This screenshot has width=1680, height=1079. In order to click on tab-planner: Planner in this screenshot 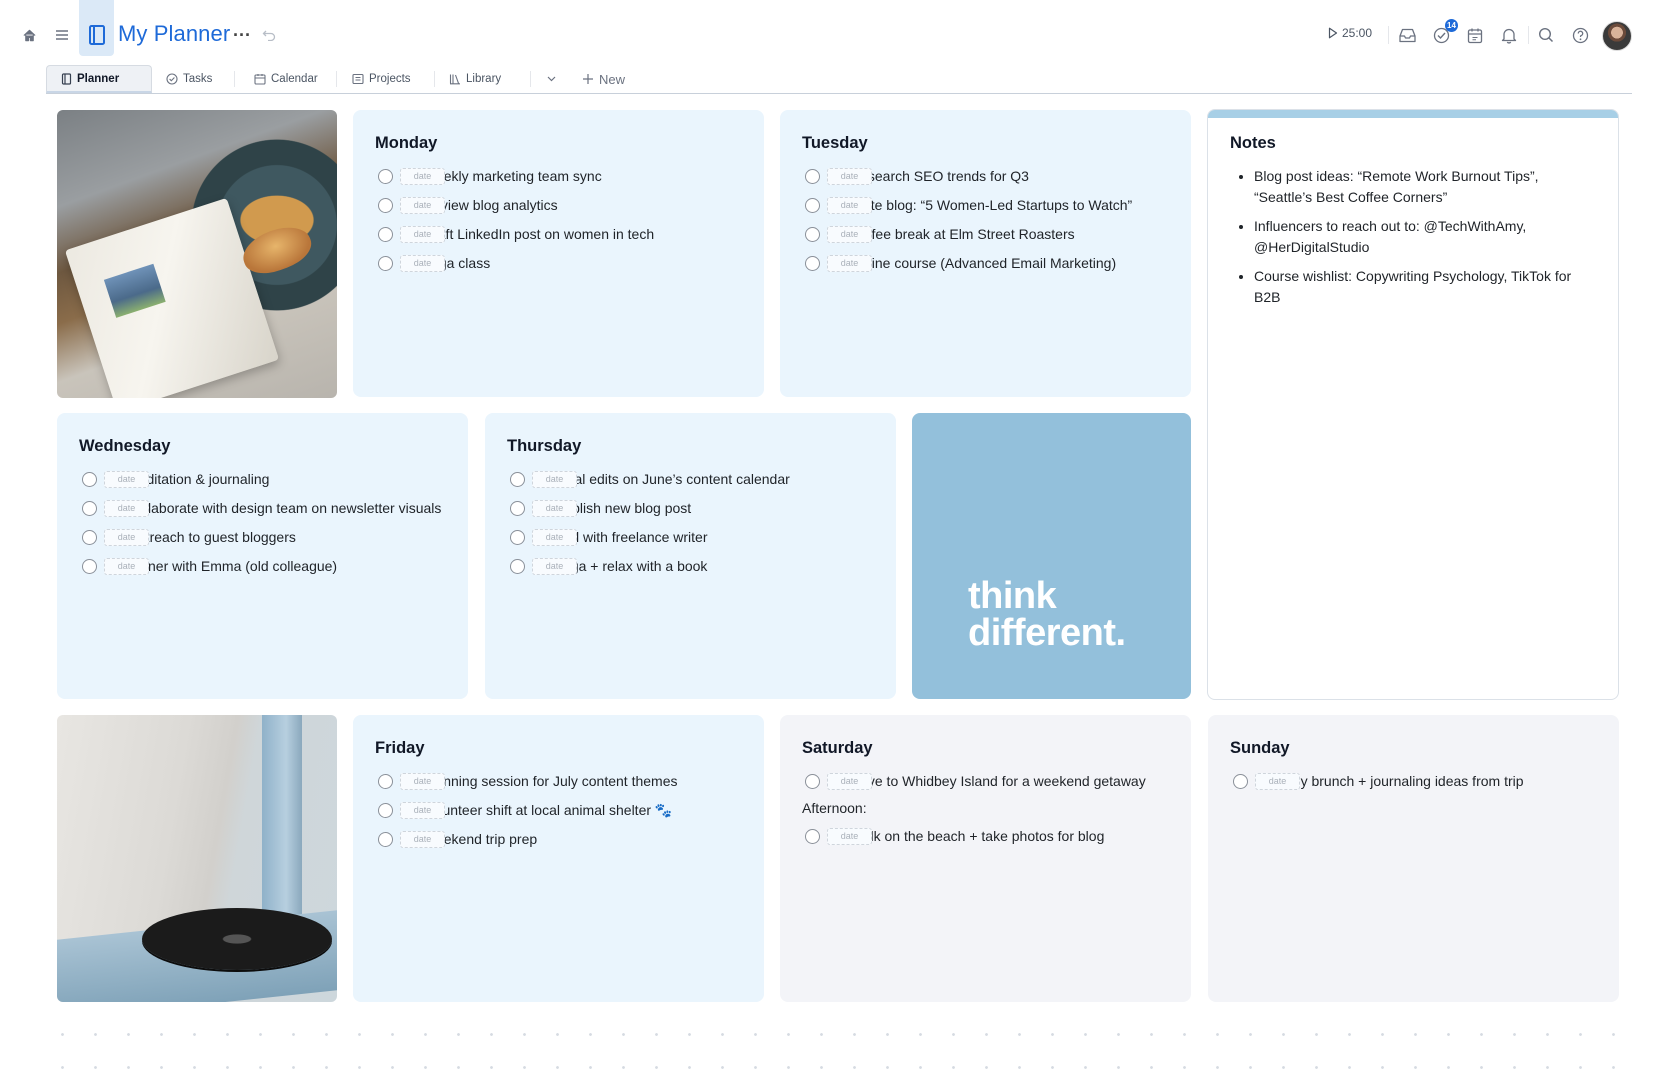, I will do `click(99, 79)`.